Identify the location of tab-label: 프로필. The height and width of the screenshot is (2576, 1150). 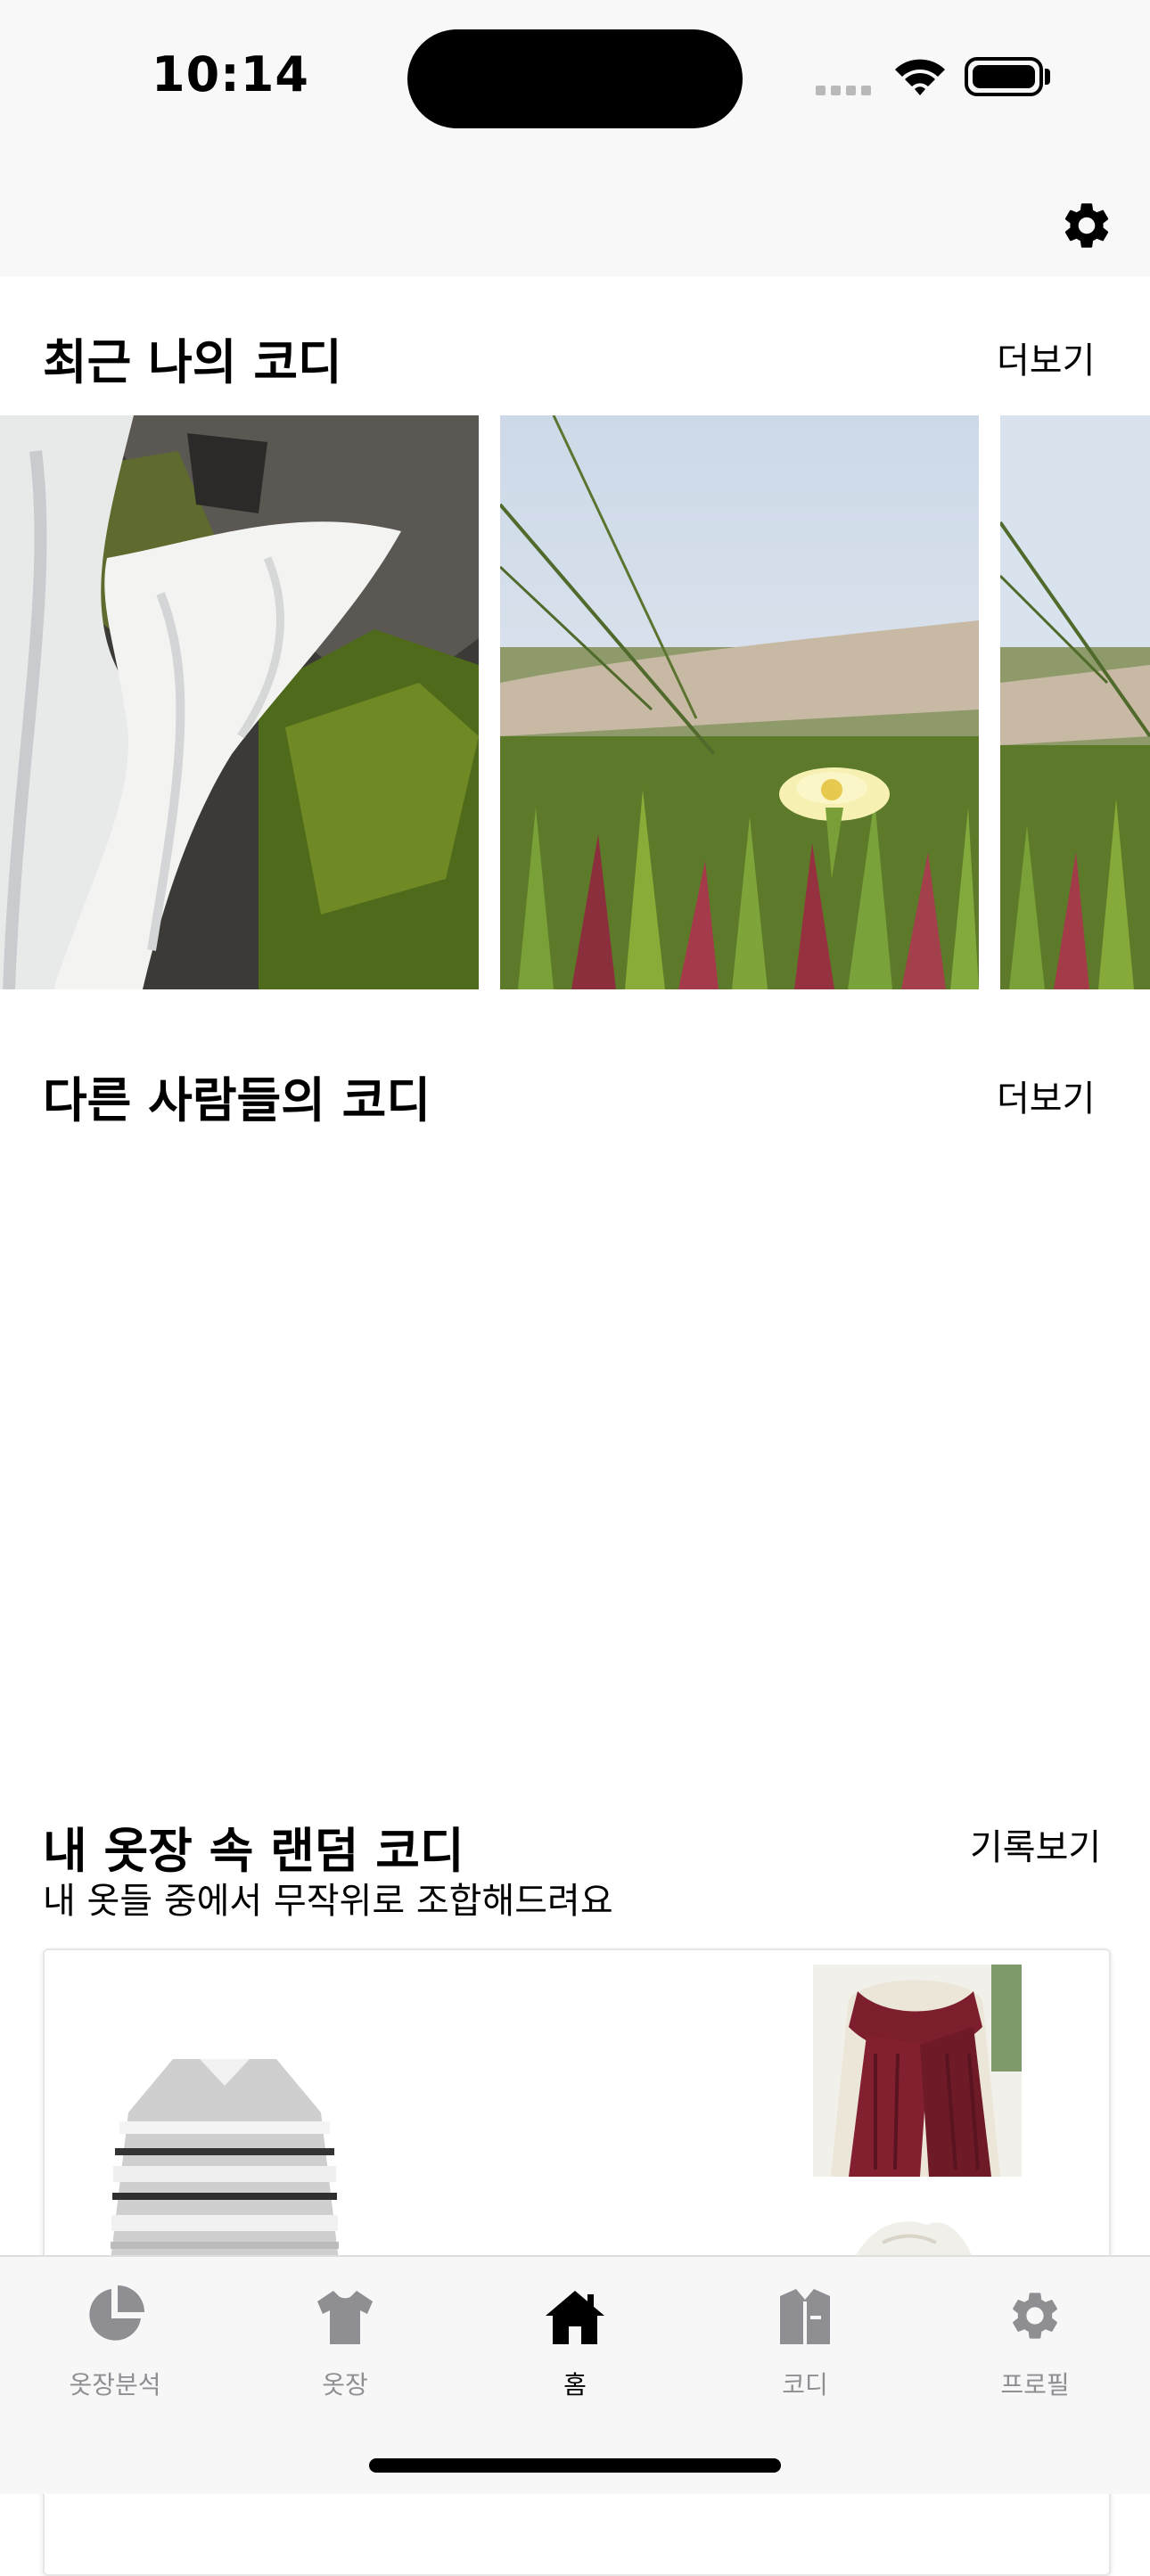
(1035, 2385).